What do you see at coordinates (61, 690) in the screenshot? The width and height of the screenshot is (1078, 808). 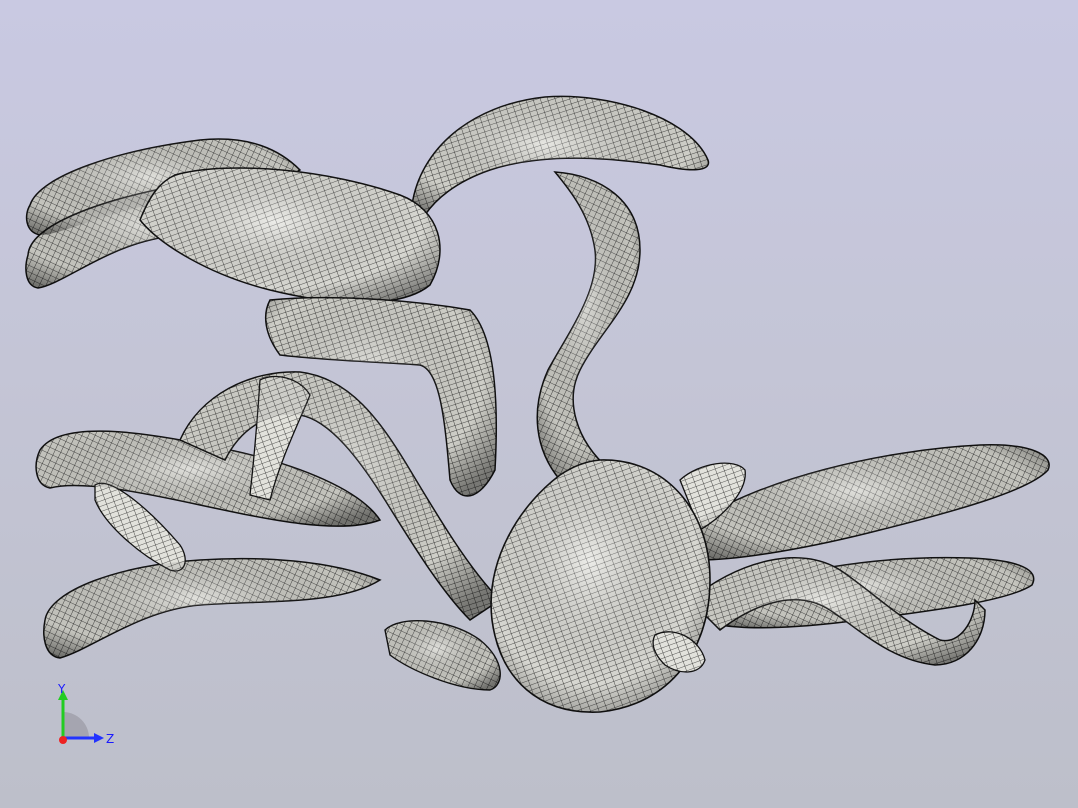 I see `y-axis-label: Y` at bounding box center [61, 690].